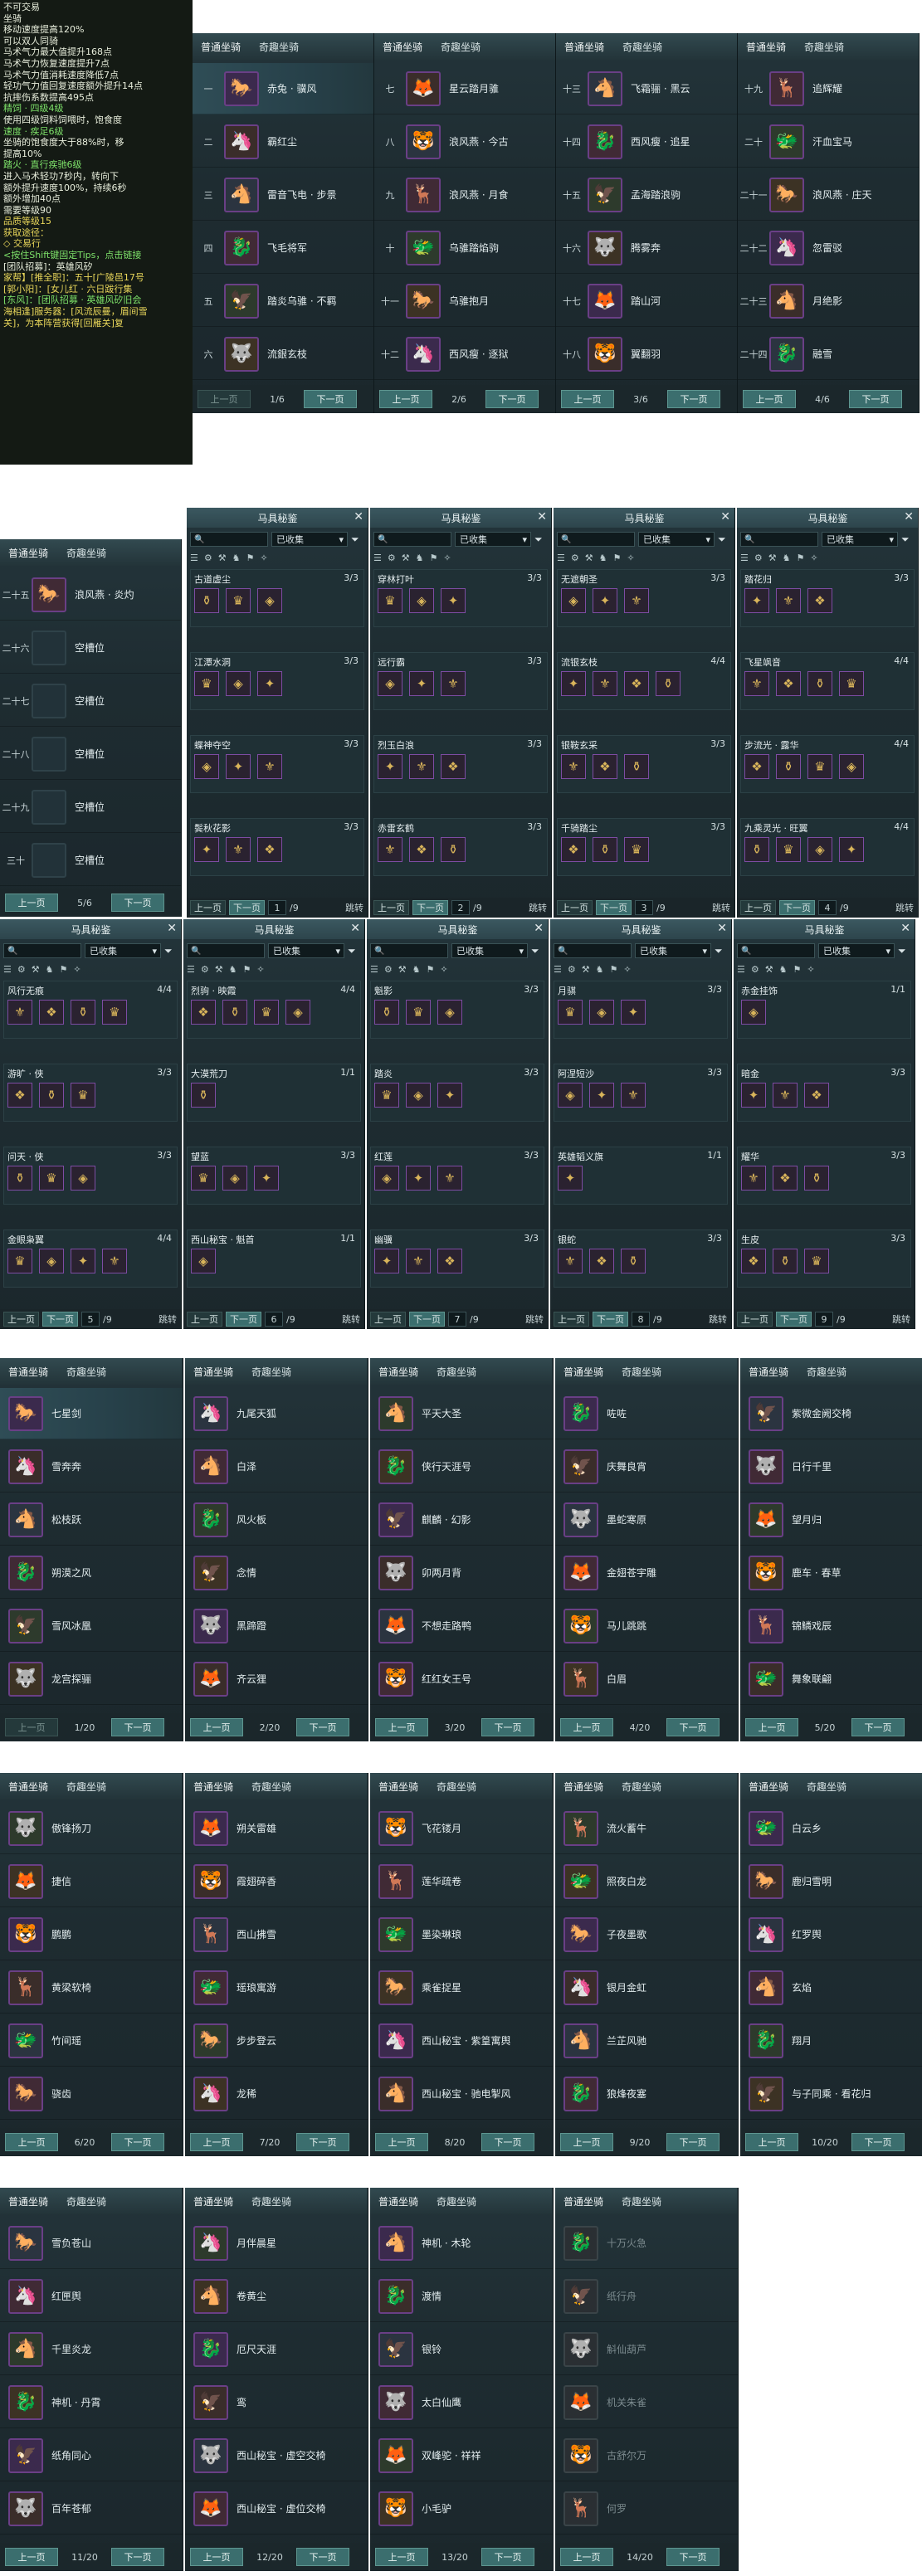 The width and height of the screenshot is (922, 2576). What do you see at coordinates (644, 847) in the screenshot?
I see `harness-set: 千骑踏尘 3/3 ❖ ⚱ ♛` at bounding box center [644, 847].